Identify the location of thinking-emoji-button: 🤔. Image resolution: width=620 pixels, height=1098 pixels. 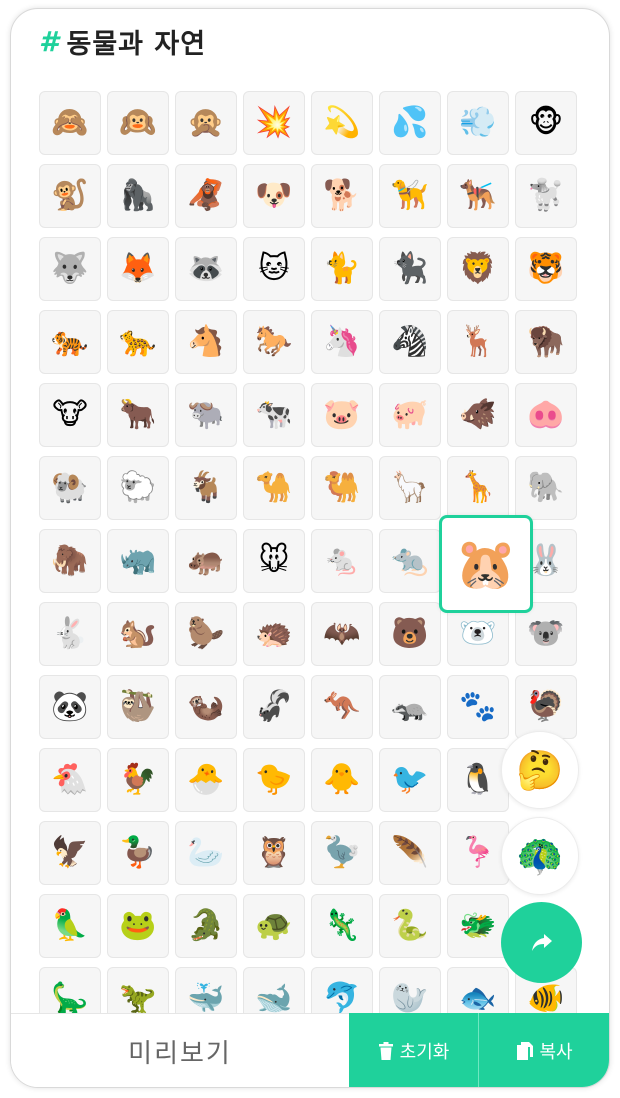
(540, 770).